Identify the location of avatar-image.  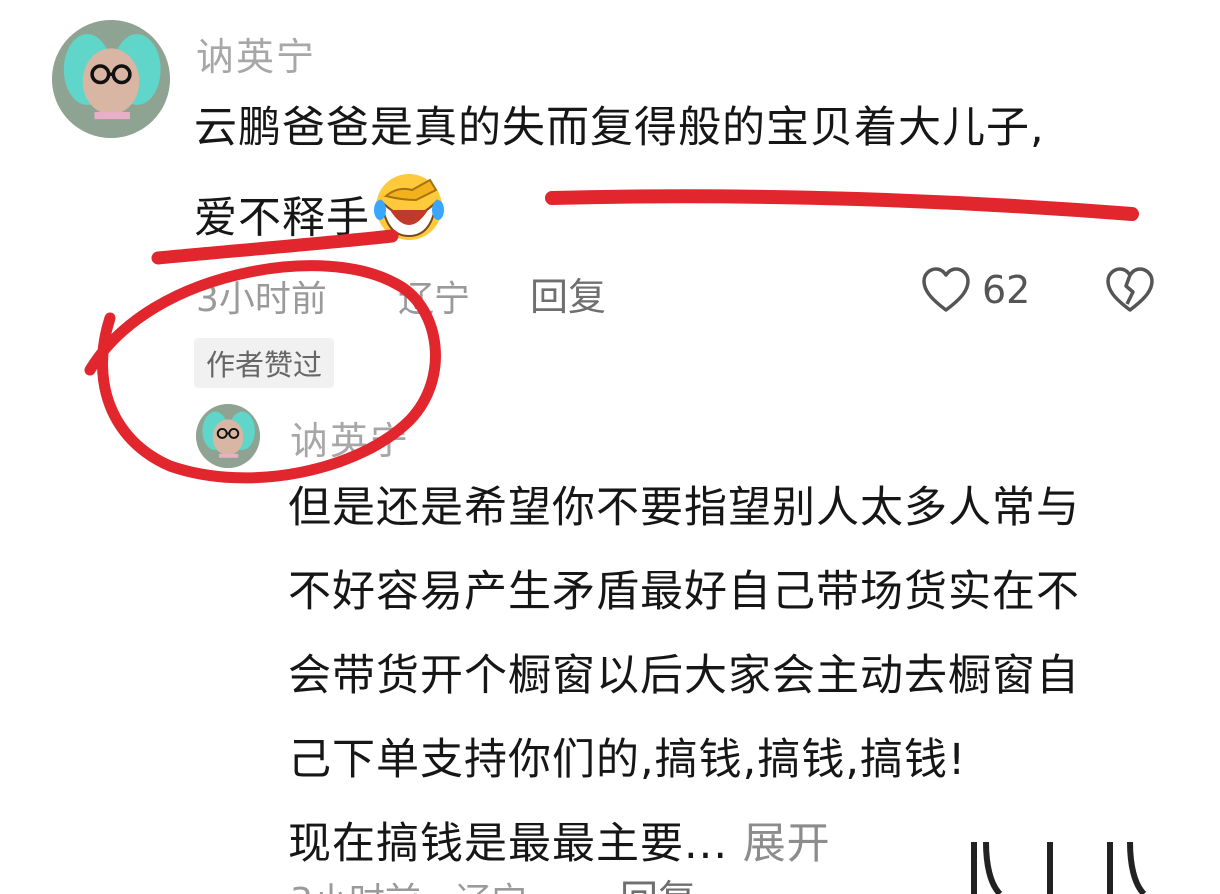
(111, 79).